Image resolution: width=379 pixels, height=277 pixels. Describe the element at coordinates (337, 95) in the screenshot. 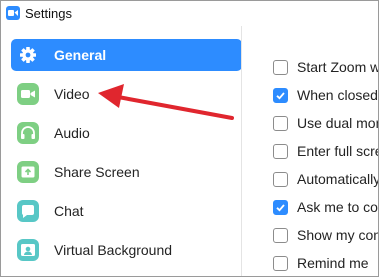

I see `option-label: When closed,` at that location.